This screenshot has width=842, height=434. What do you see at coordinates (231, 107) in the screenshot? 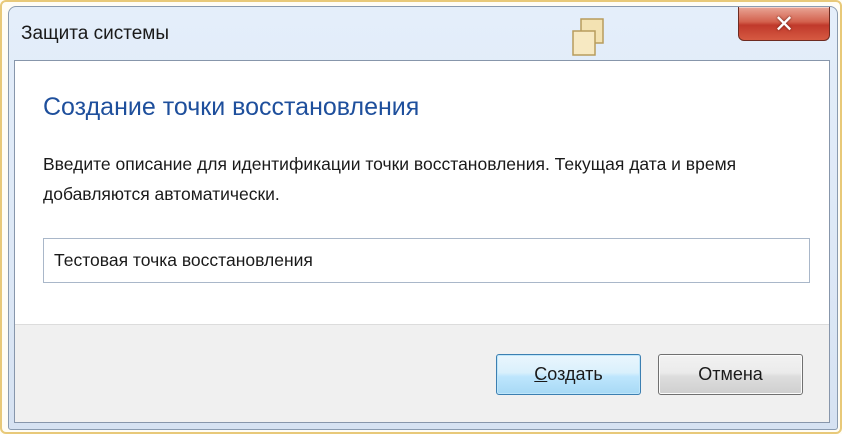
I see `dialog-heading: Создание точки восстановления` at bounding box center [231, 107].